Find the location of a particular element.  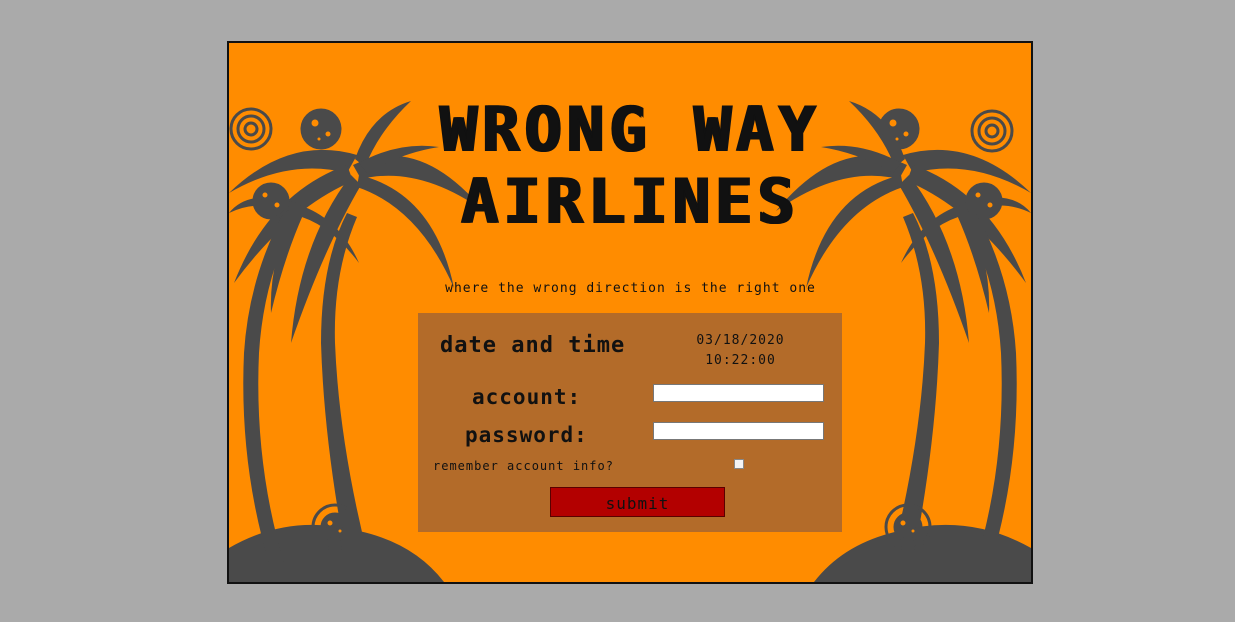

remember-label: remember account info? is located at coordinates (523, 466).